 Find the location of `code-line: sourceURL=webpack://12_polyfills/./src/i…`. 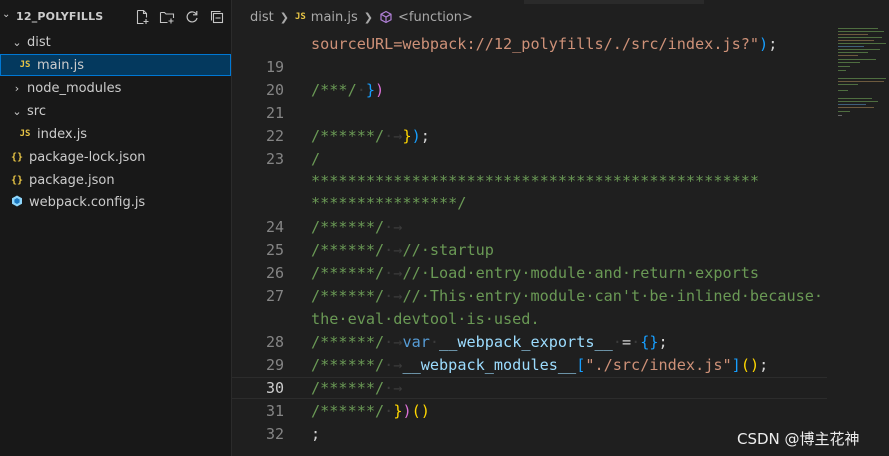

code-line: sourceURL=webpack://12_polyfills/./src/i… is located at coordinates (529, 44).